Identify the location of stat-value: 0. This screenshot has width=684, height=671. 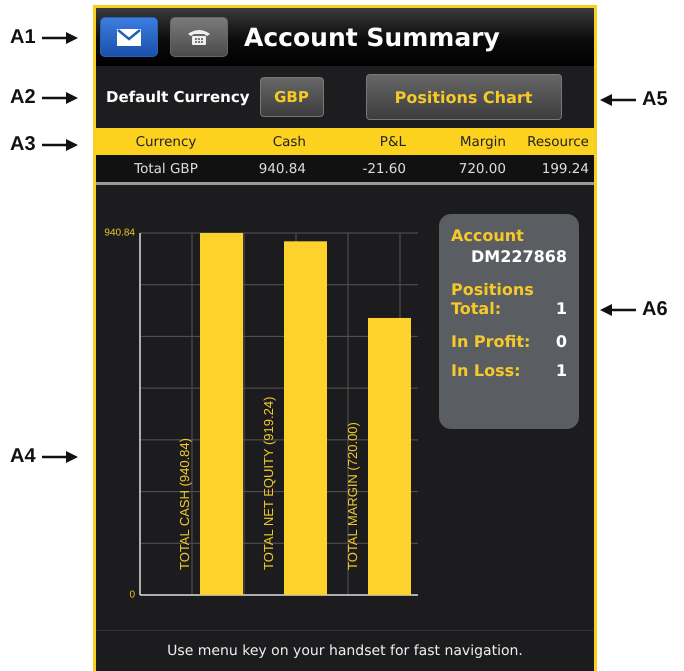
(561, 341).